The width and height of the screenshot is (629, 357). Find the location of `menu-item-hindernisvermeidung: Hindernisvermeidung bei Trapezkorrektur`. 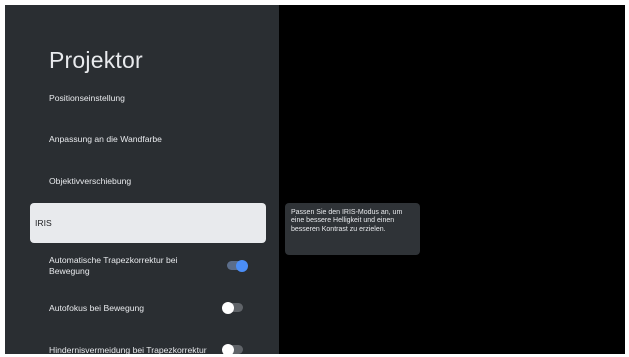

menu-item-hindernisvermeidung: Hindernisvermeidung bei Trapezkorrektur is located at coordinates (139, 349).